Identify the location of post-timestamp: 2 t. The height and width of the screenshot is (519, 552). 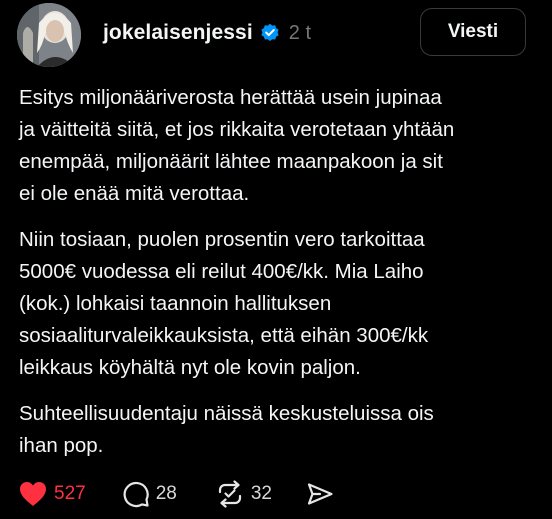
(300, 32).